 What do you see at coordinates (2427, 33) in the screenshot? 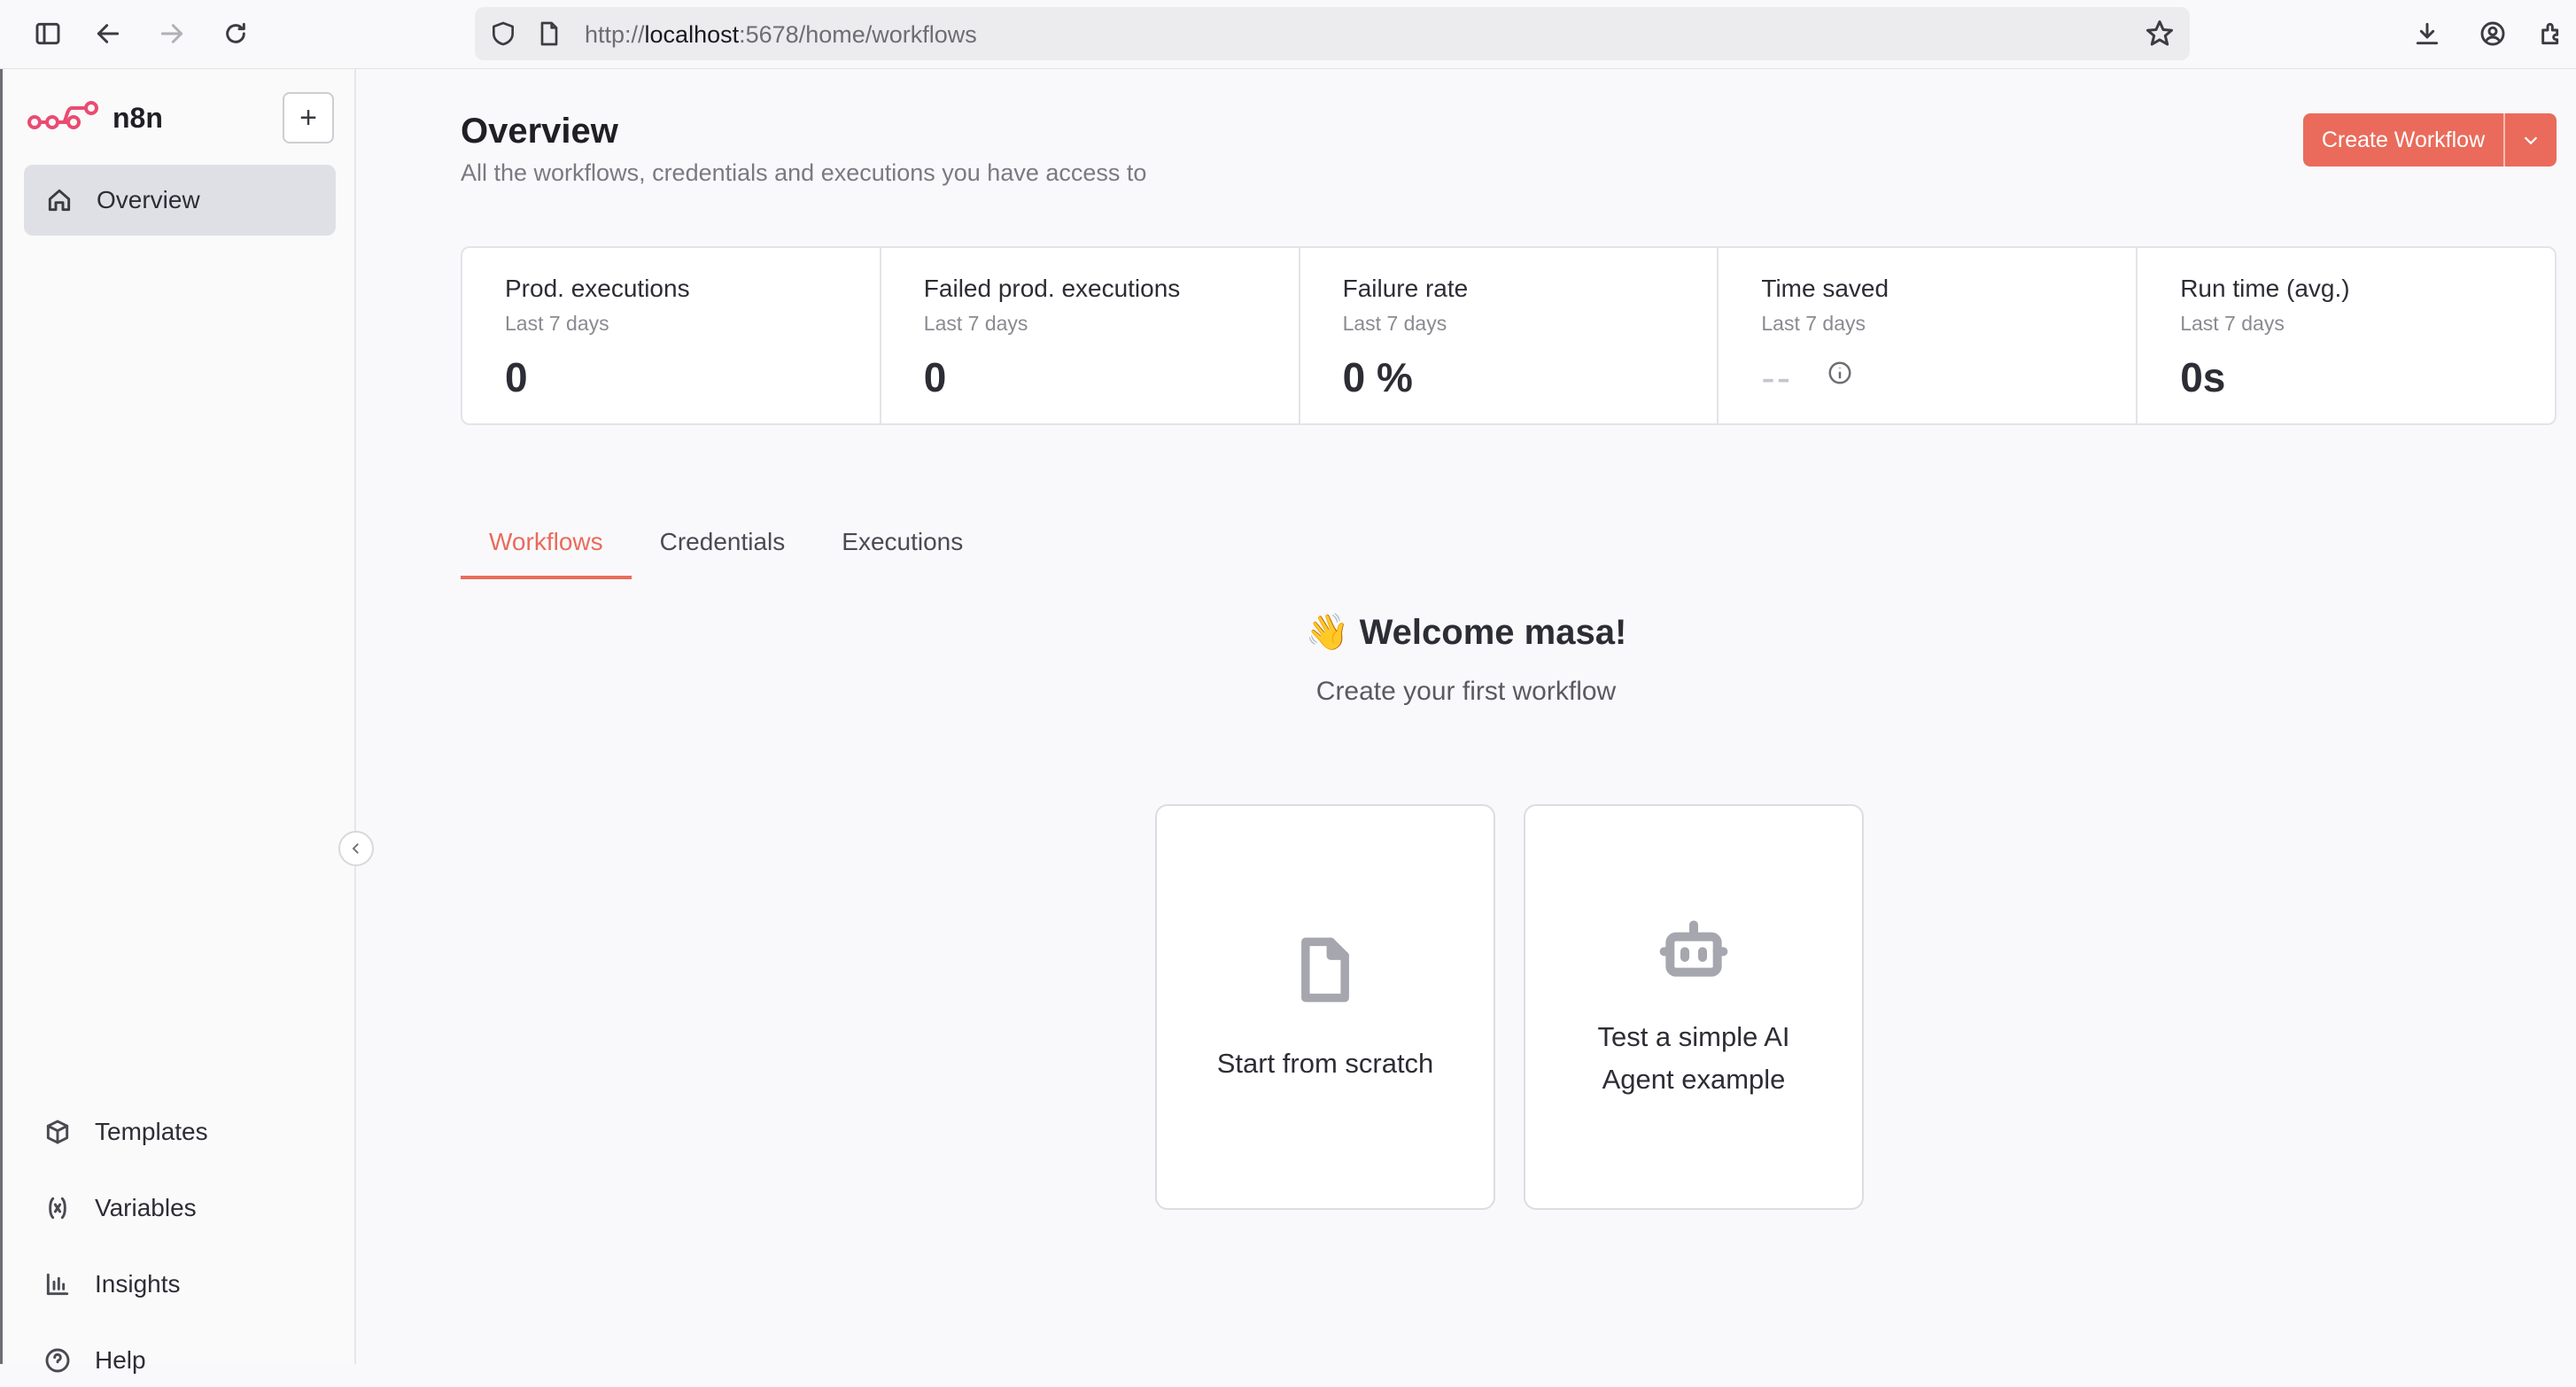
I see `download-icon` at bounding box center [2427, 33].